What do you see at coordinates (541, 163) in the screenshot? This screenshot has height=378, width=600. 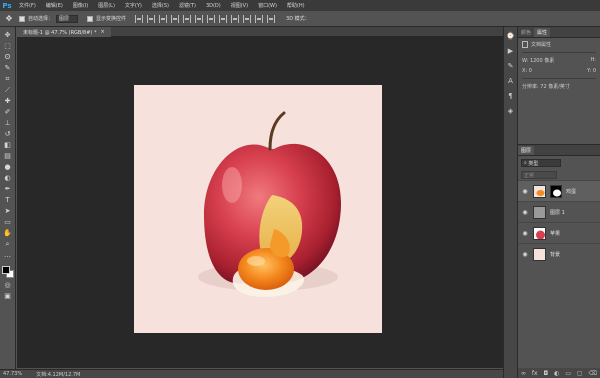 I see `layer-kind-filter: ⌕ 类型` at bounding box center [541, 163].